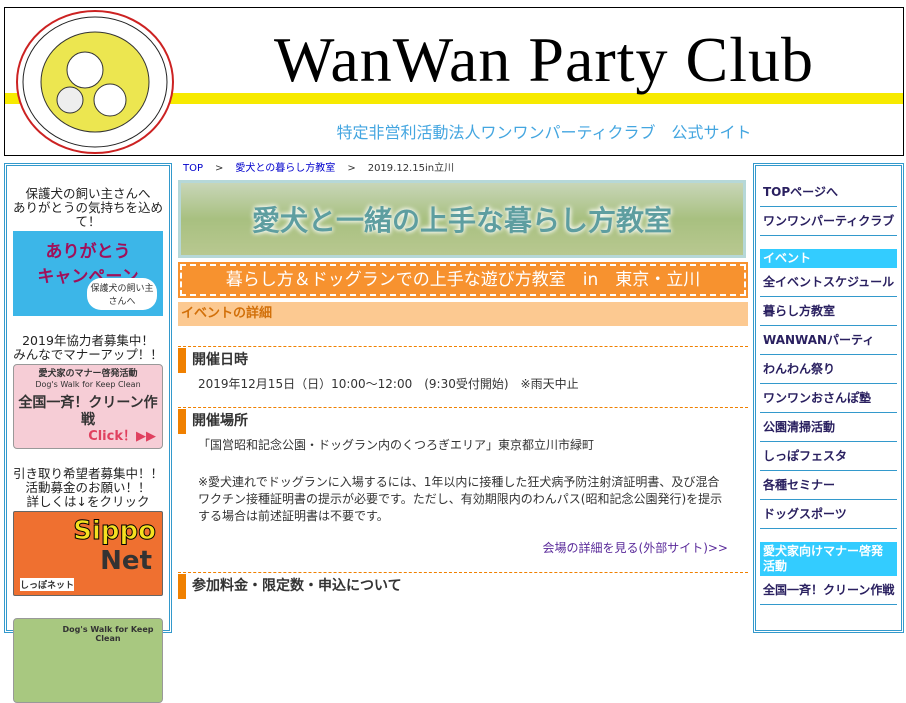 This screenshot has height=703, width=906. Describe the element at coordinates (828, 369) in the screenshot. I see `nav-event-festival: わんわん祭り` at that location.